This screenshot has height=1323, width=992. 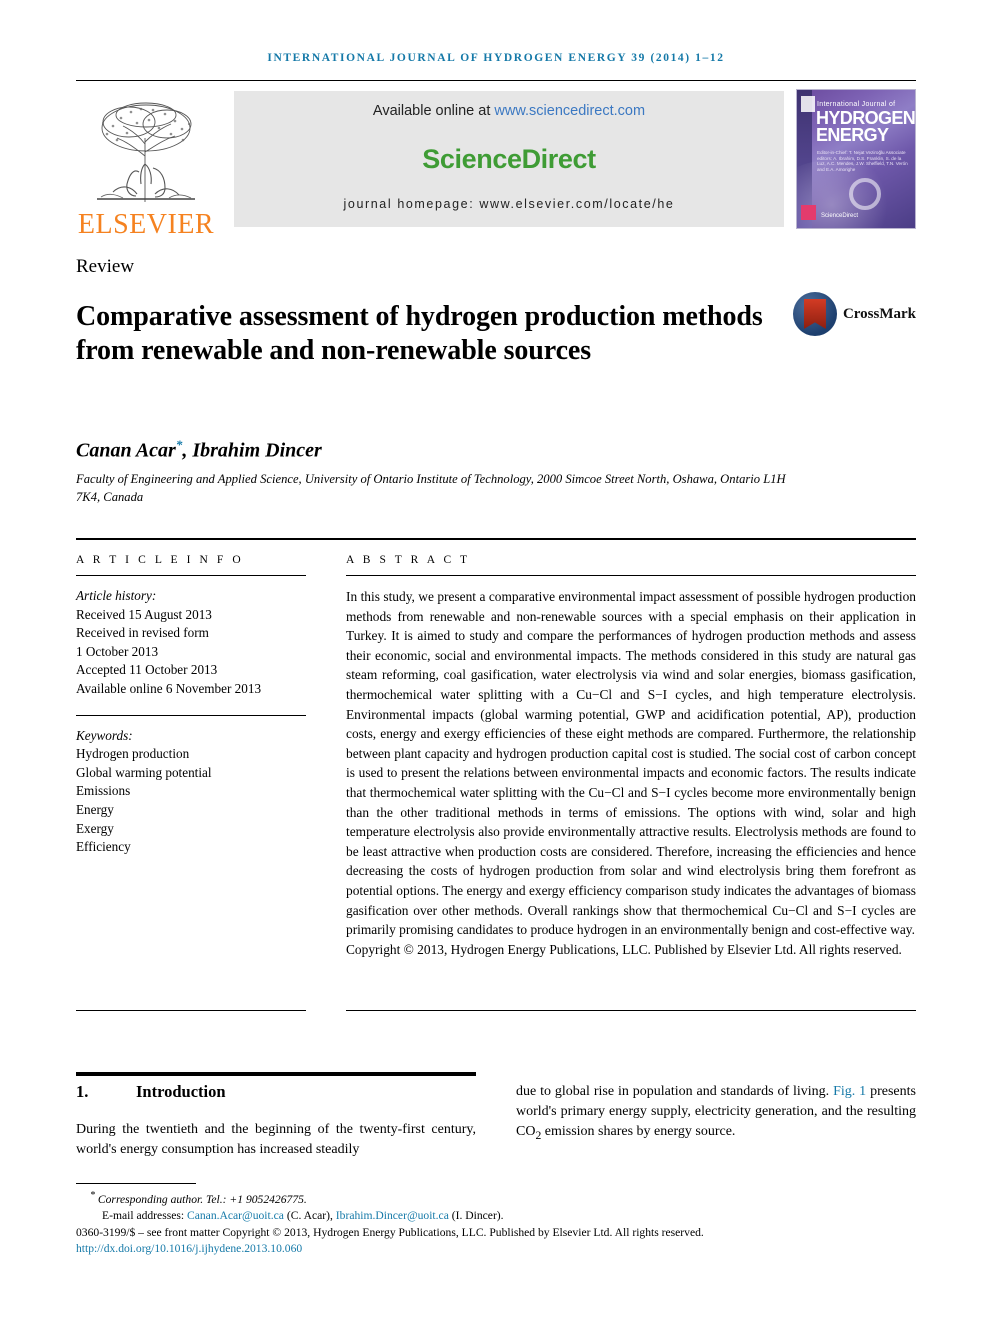 I want to click on email-1-name: (C. Acar),, so click(x=309, y=1216).